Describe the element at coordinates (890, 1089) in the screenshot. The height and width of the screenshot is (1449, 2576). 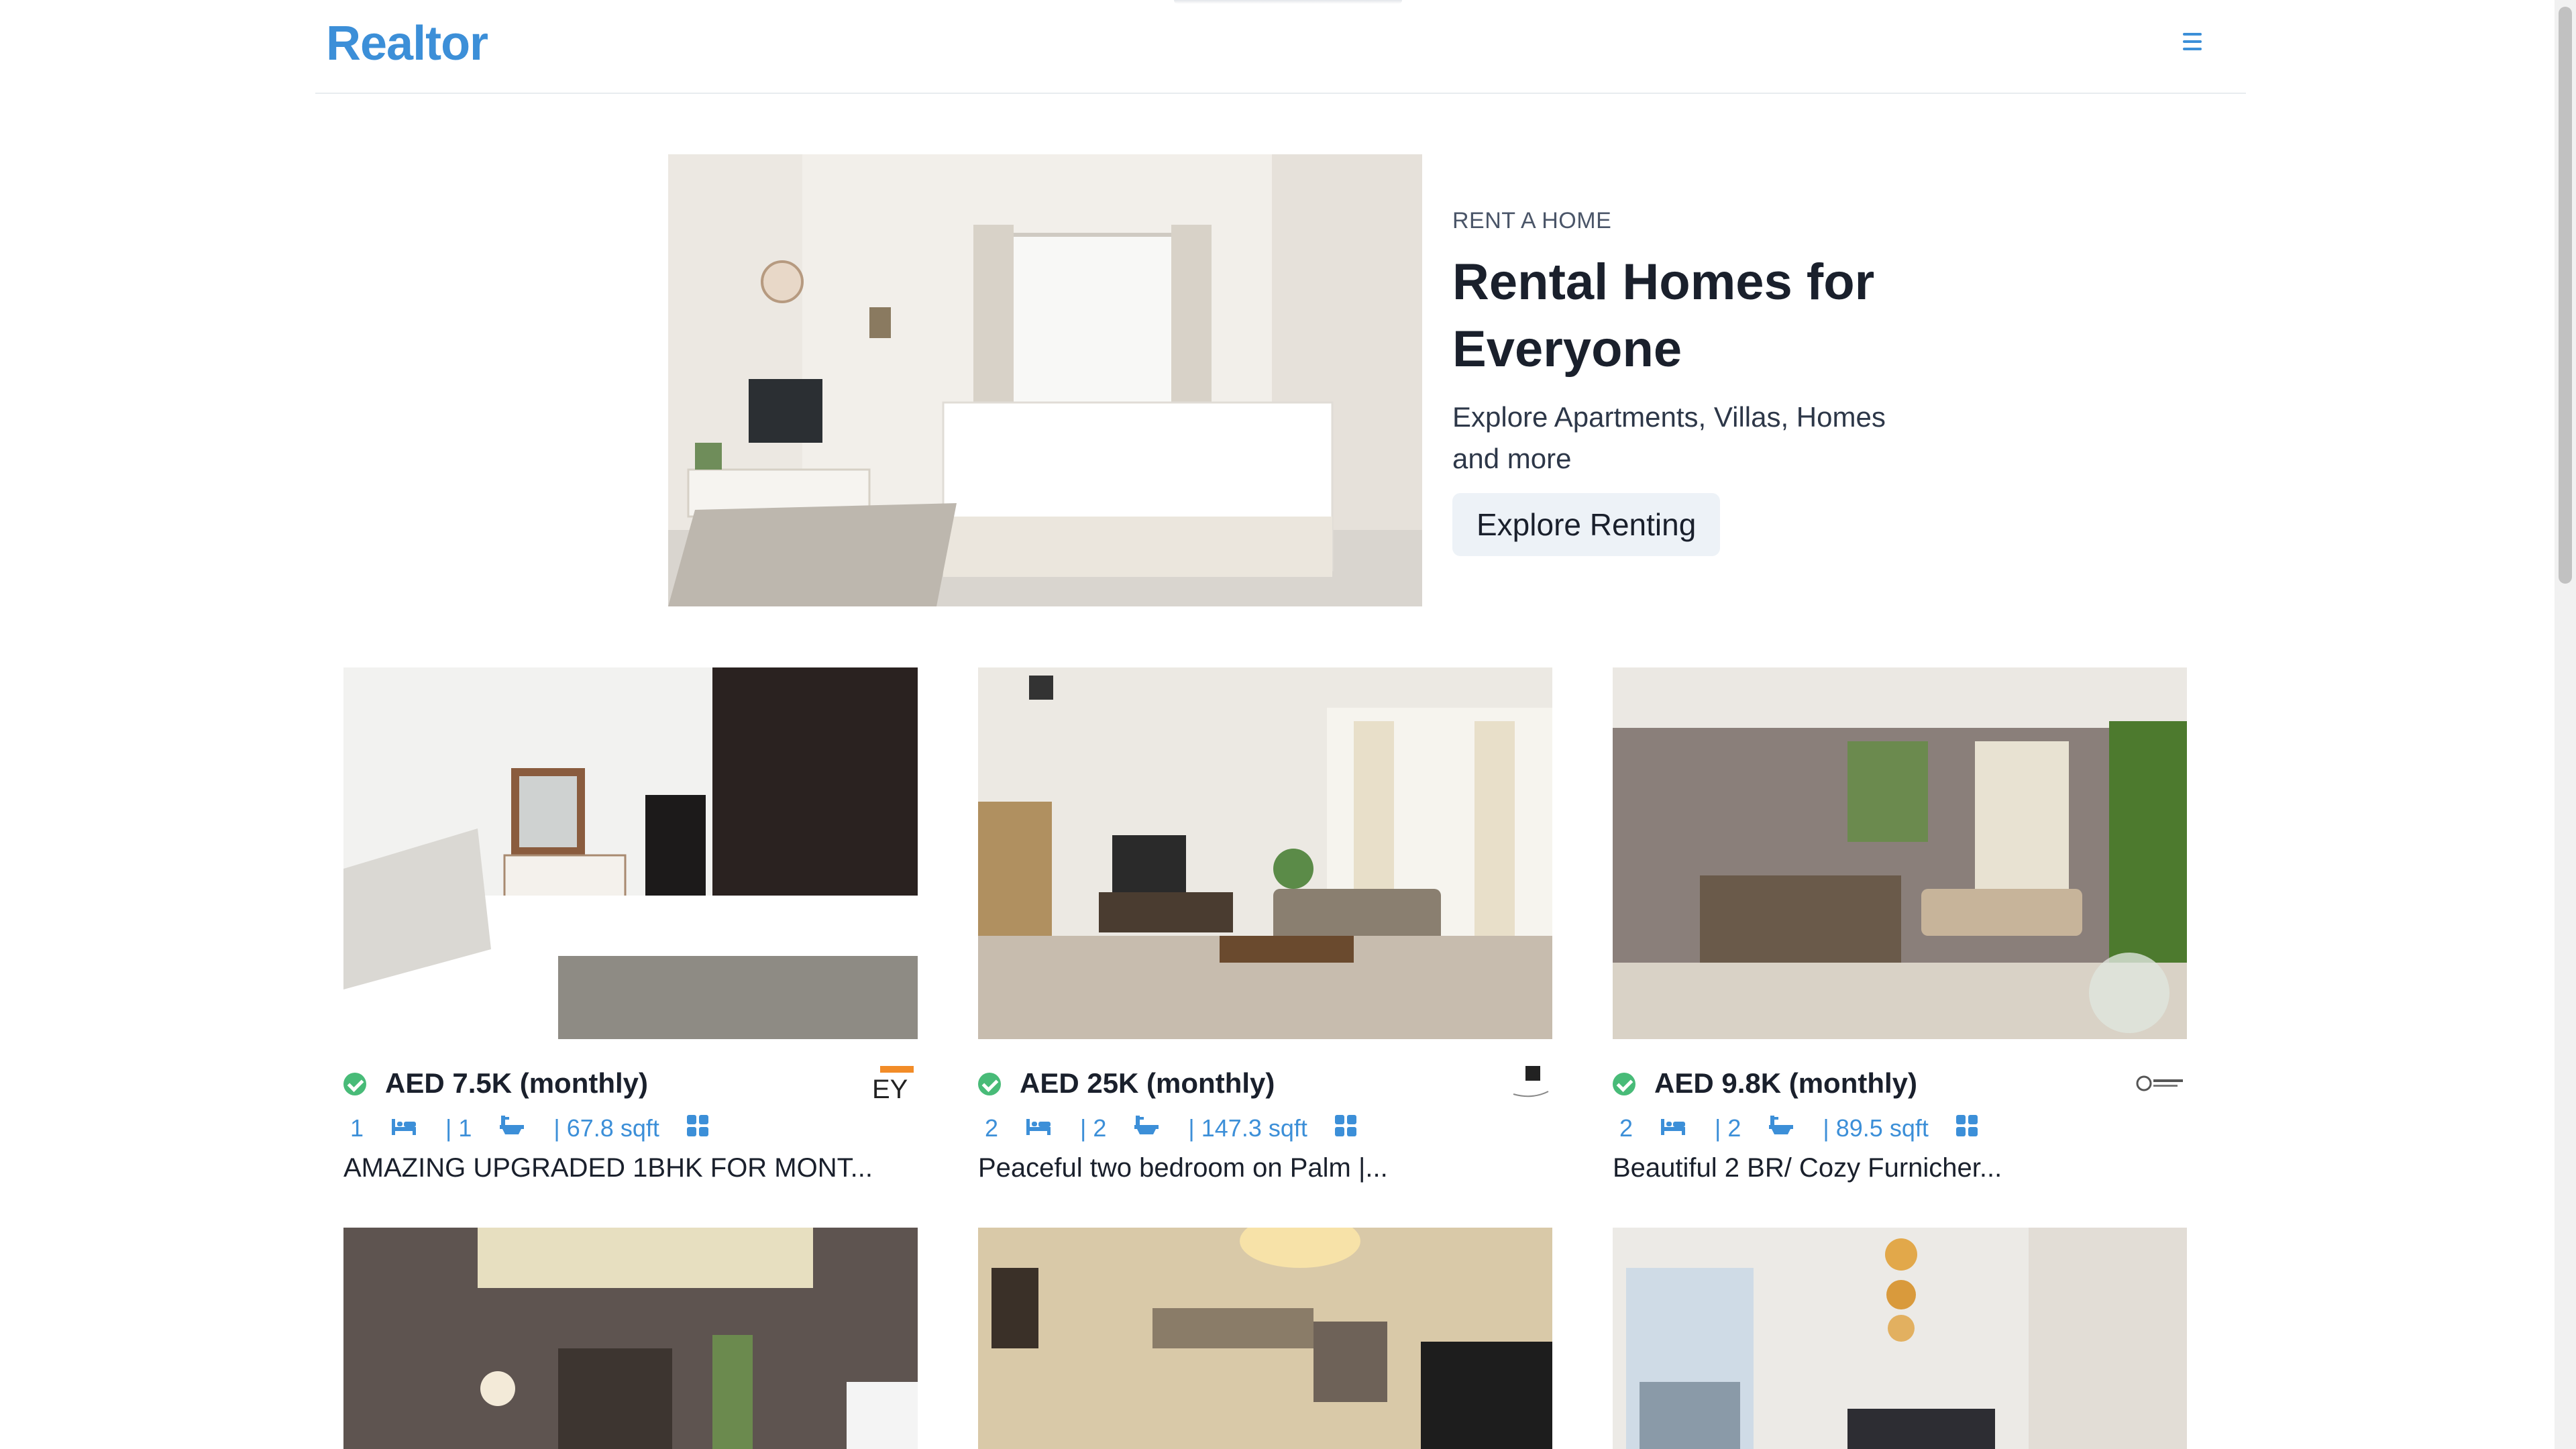
I see `agency-logo-text: EY` at that location.